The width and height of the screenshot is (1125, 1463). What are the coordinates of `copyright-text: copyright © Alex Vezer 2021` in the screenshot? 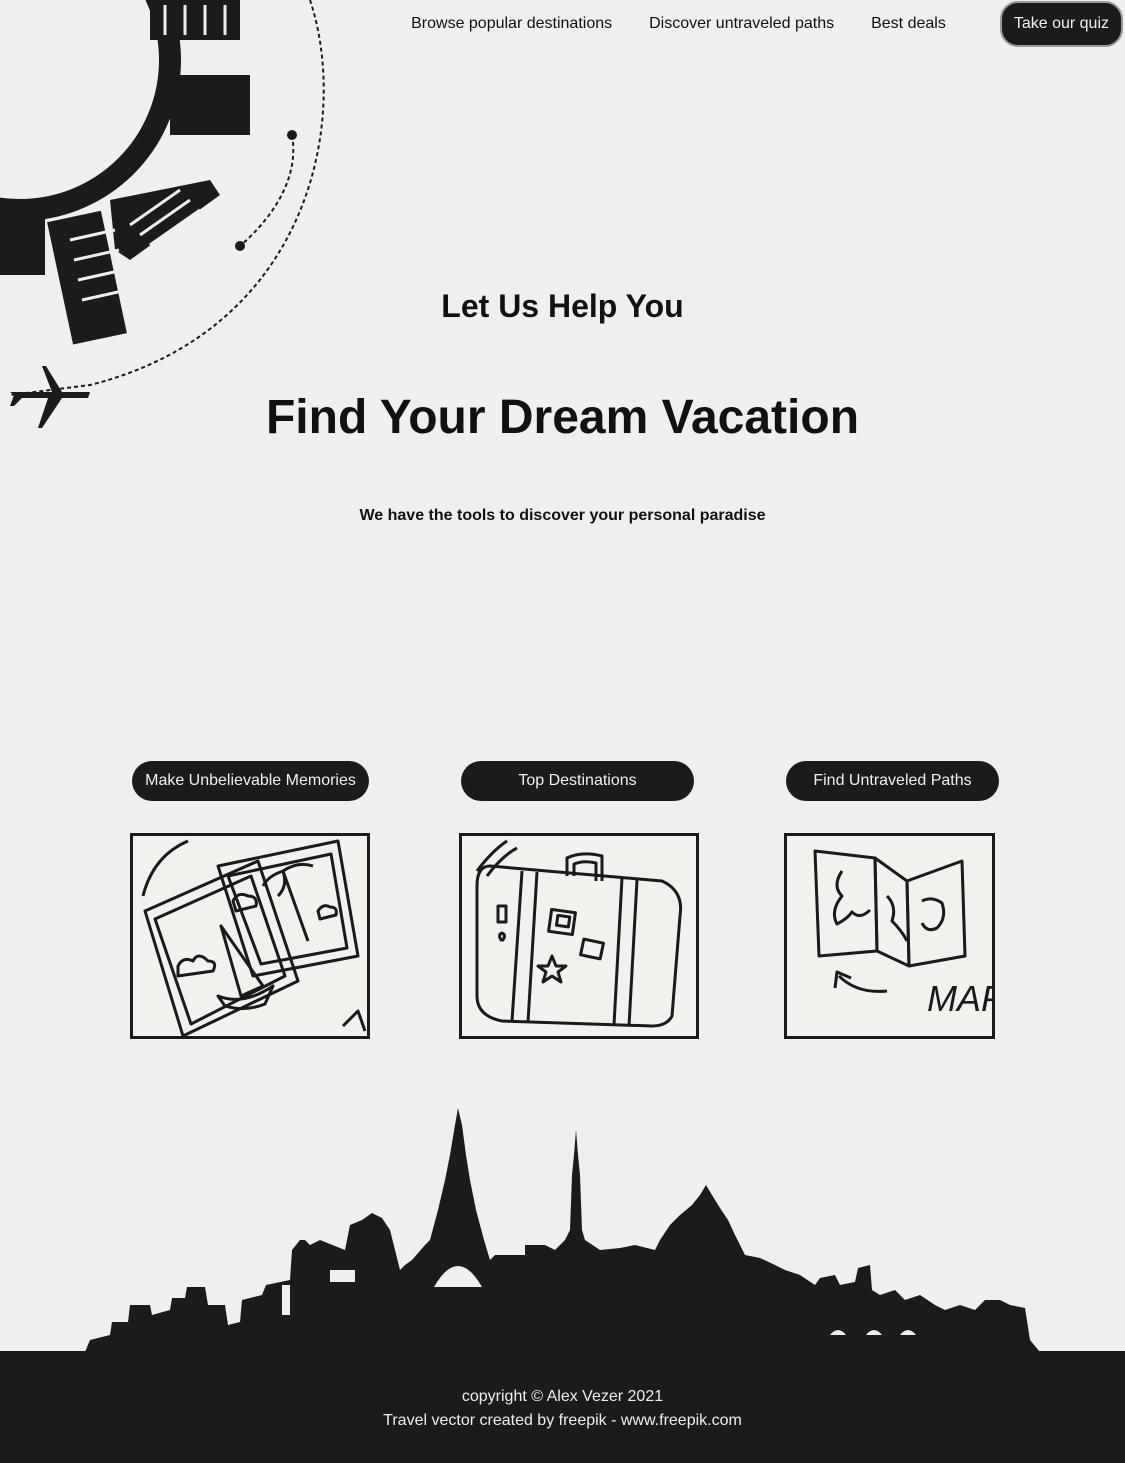 It's located at (562, 1396).